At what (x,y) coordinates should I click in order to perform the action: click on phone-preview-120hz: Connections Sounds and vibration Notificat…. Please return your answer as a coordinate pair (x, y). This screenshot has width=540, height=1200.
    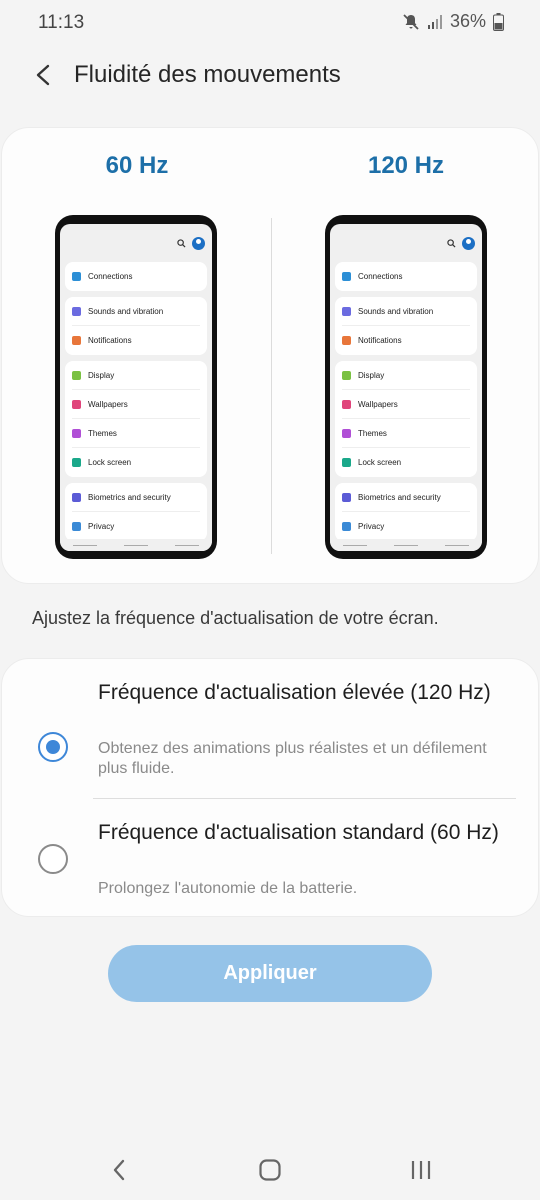
    Looking at the image, I should click on (406, 387).